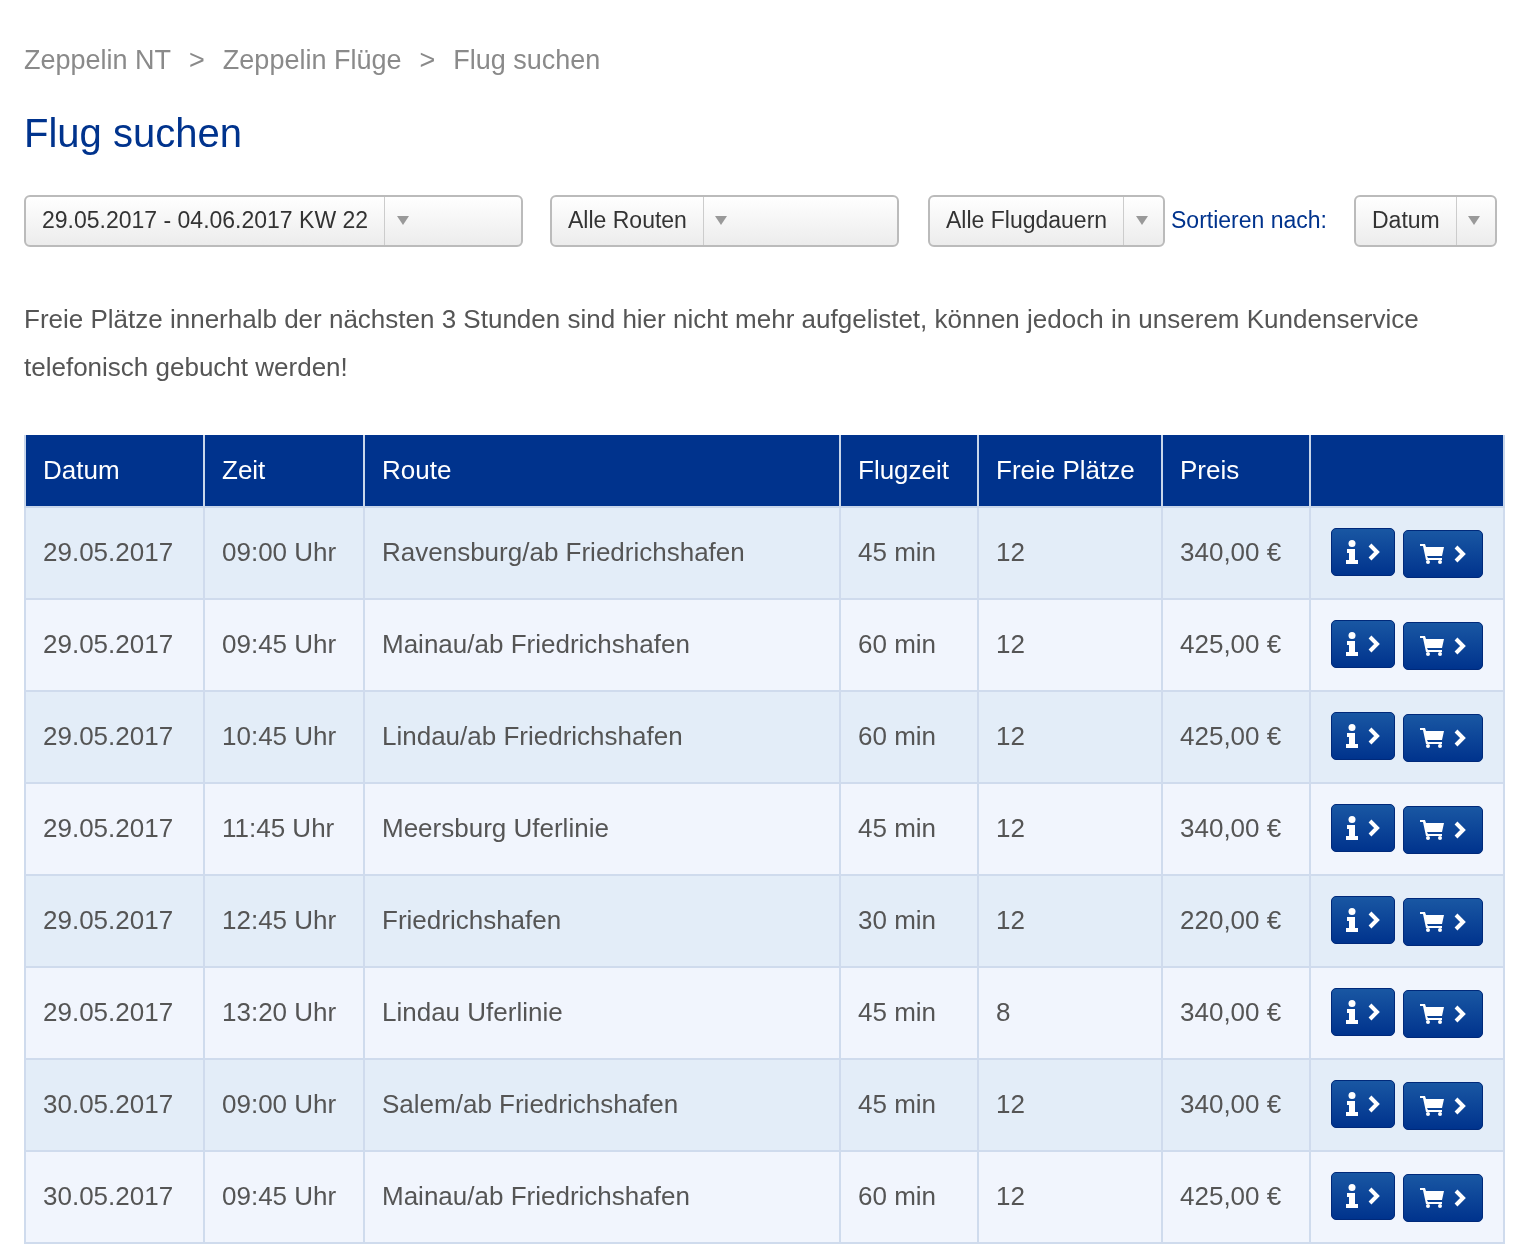 Image resolution: width=1534 pixels, height=1256 pixels. I want to click on column-header: Freie Plätze, so click(1070, 470).